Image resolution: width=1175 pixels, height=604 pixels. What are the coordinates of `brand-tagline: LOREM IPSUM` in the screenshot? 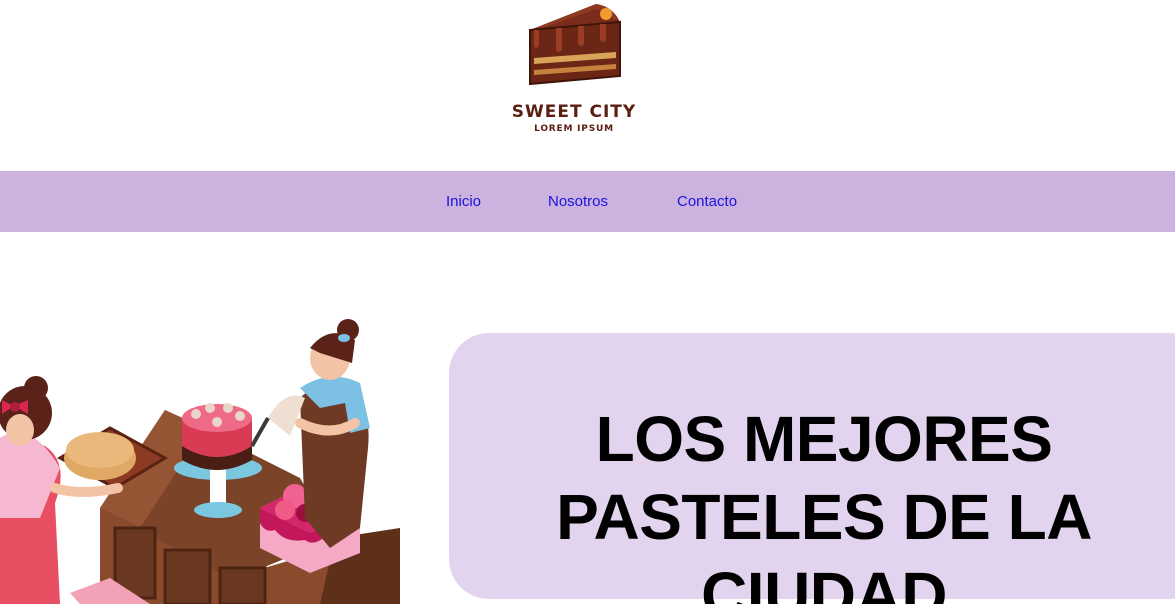 It's located at (574, 129).